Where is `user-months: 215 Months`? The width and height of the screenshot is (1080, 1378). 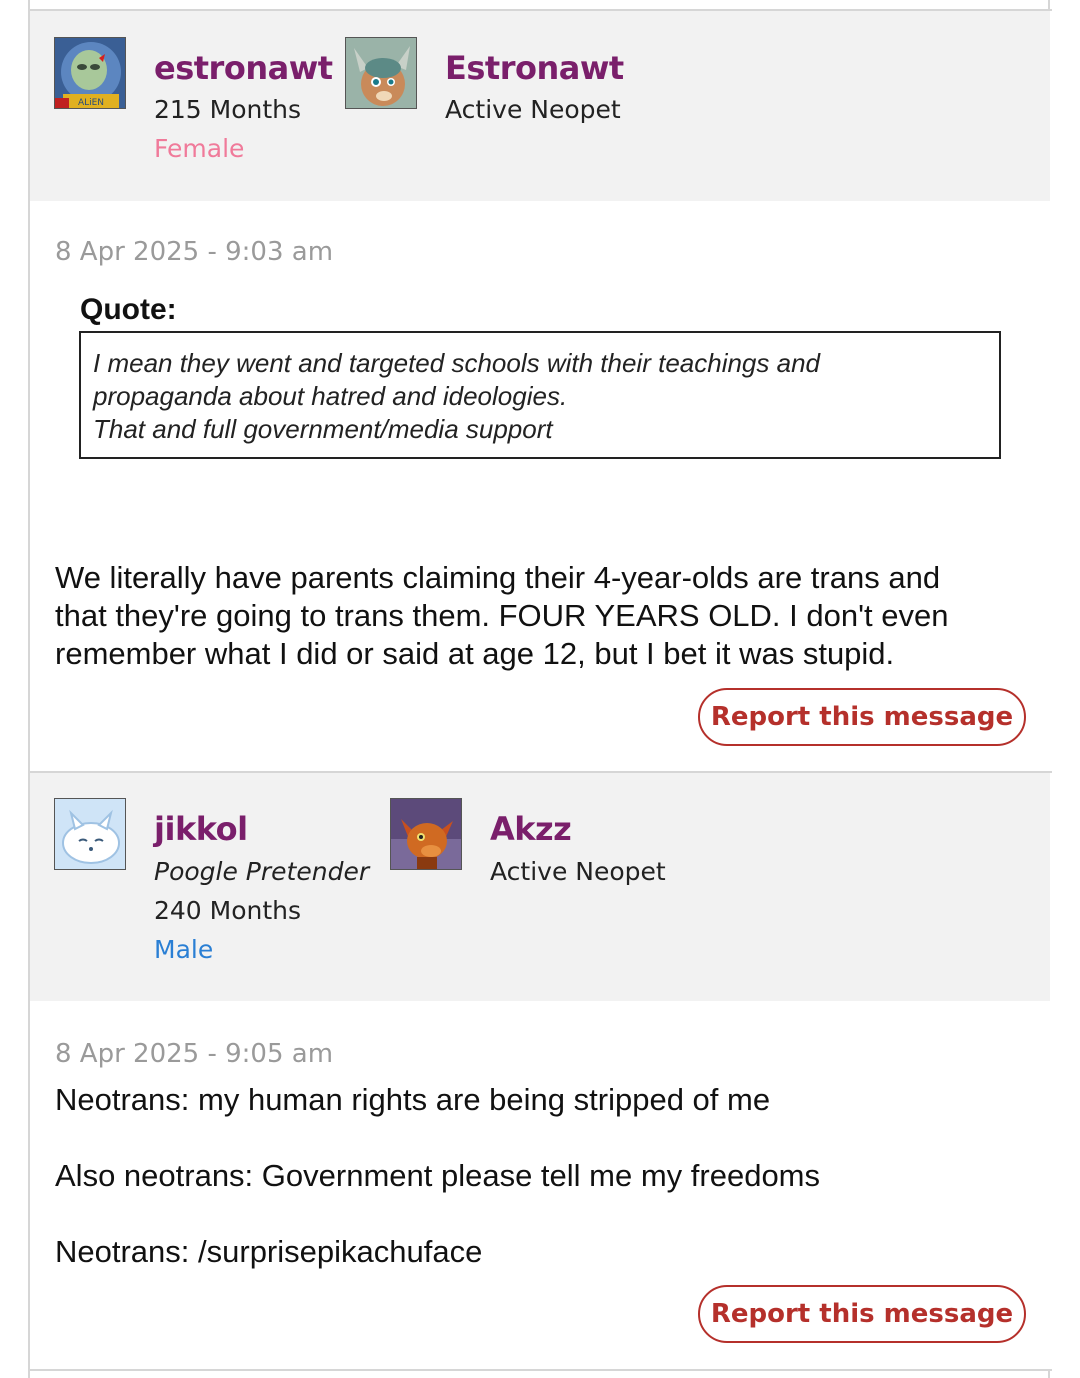 user-months: 215 Months is located at coordinates (228, 109).